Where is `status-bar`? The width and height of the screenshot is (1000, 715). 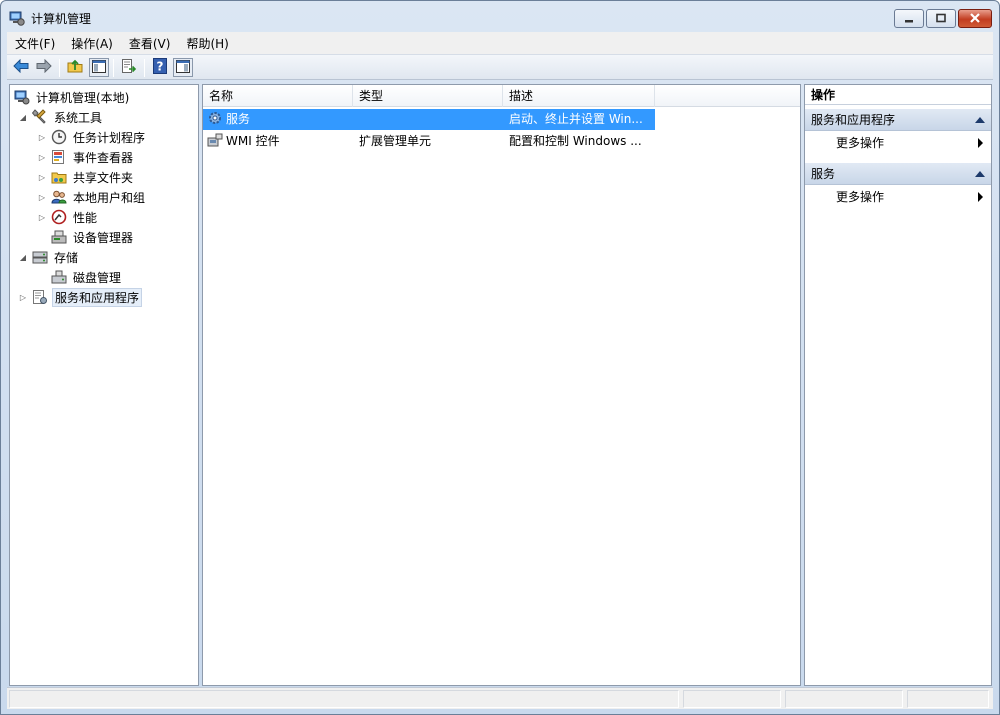
status-bar is located at coordinates (500, 698).